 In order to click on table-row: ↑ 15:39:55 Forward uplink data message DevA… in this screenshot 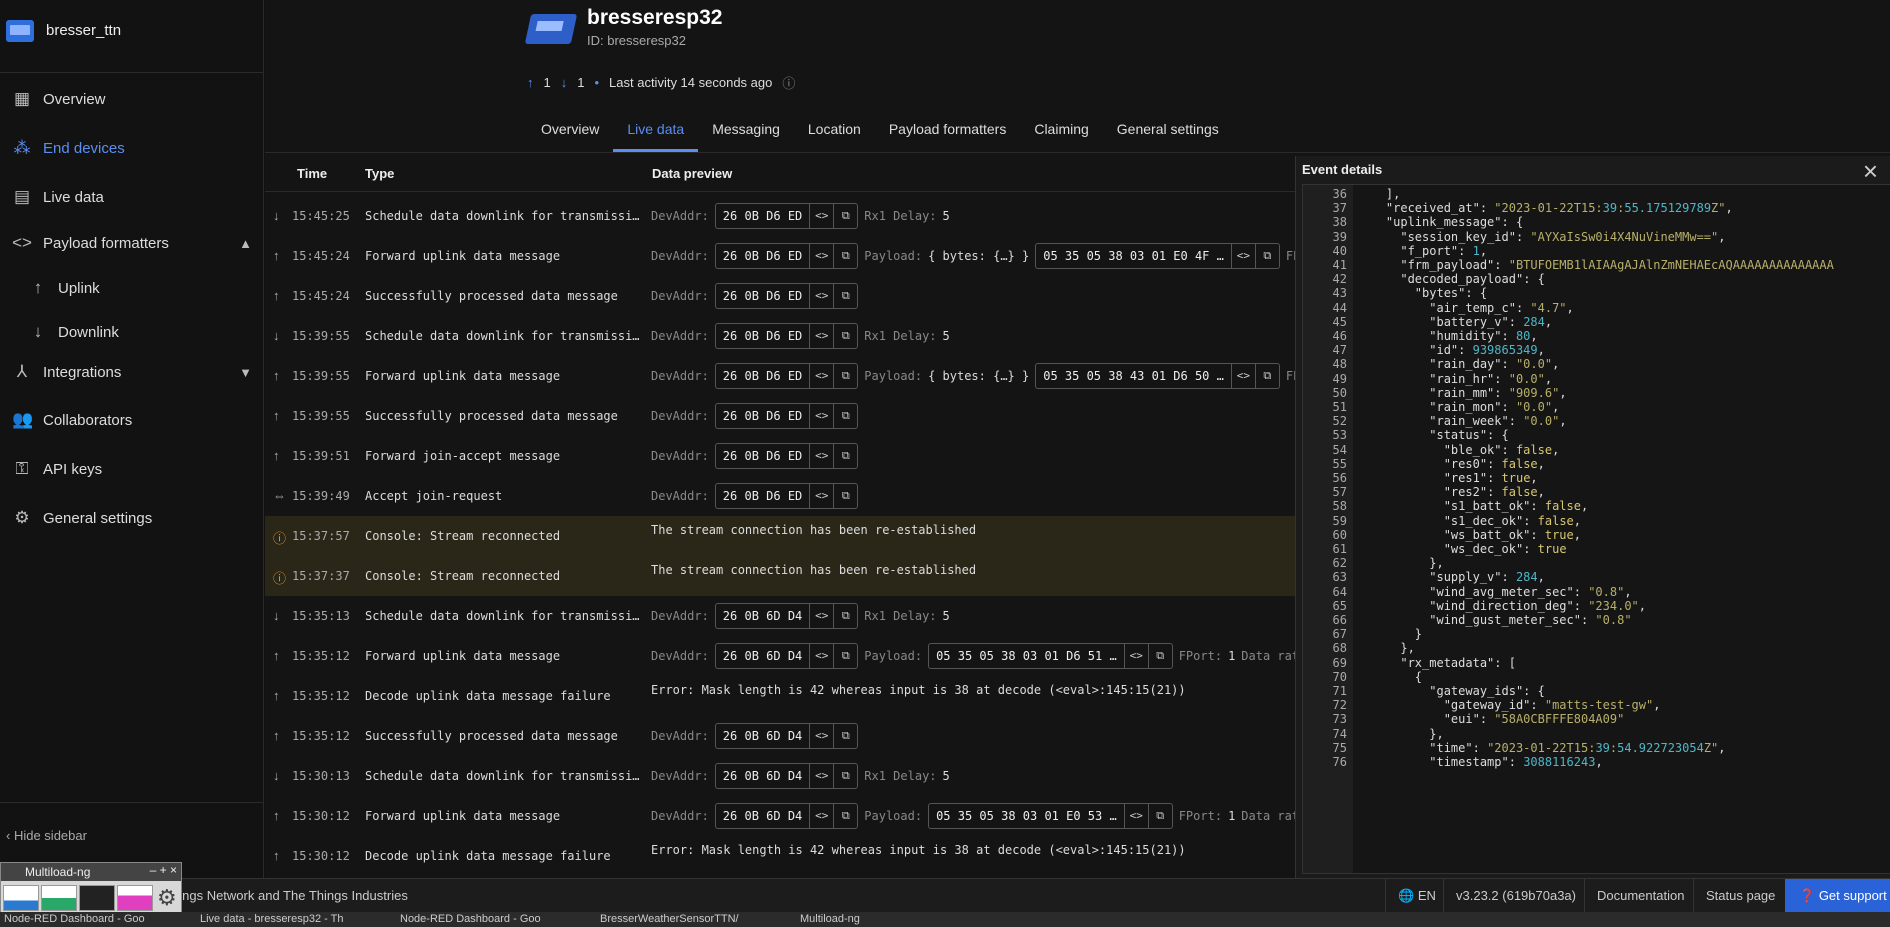, I will do `click(780, 376)`.